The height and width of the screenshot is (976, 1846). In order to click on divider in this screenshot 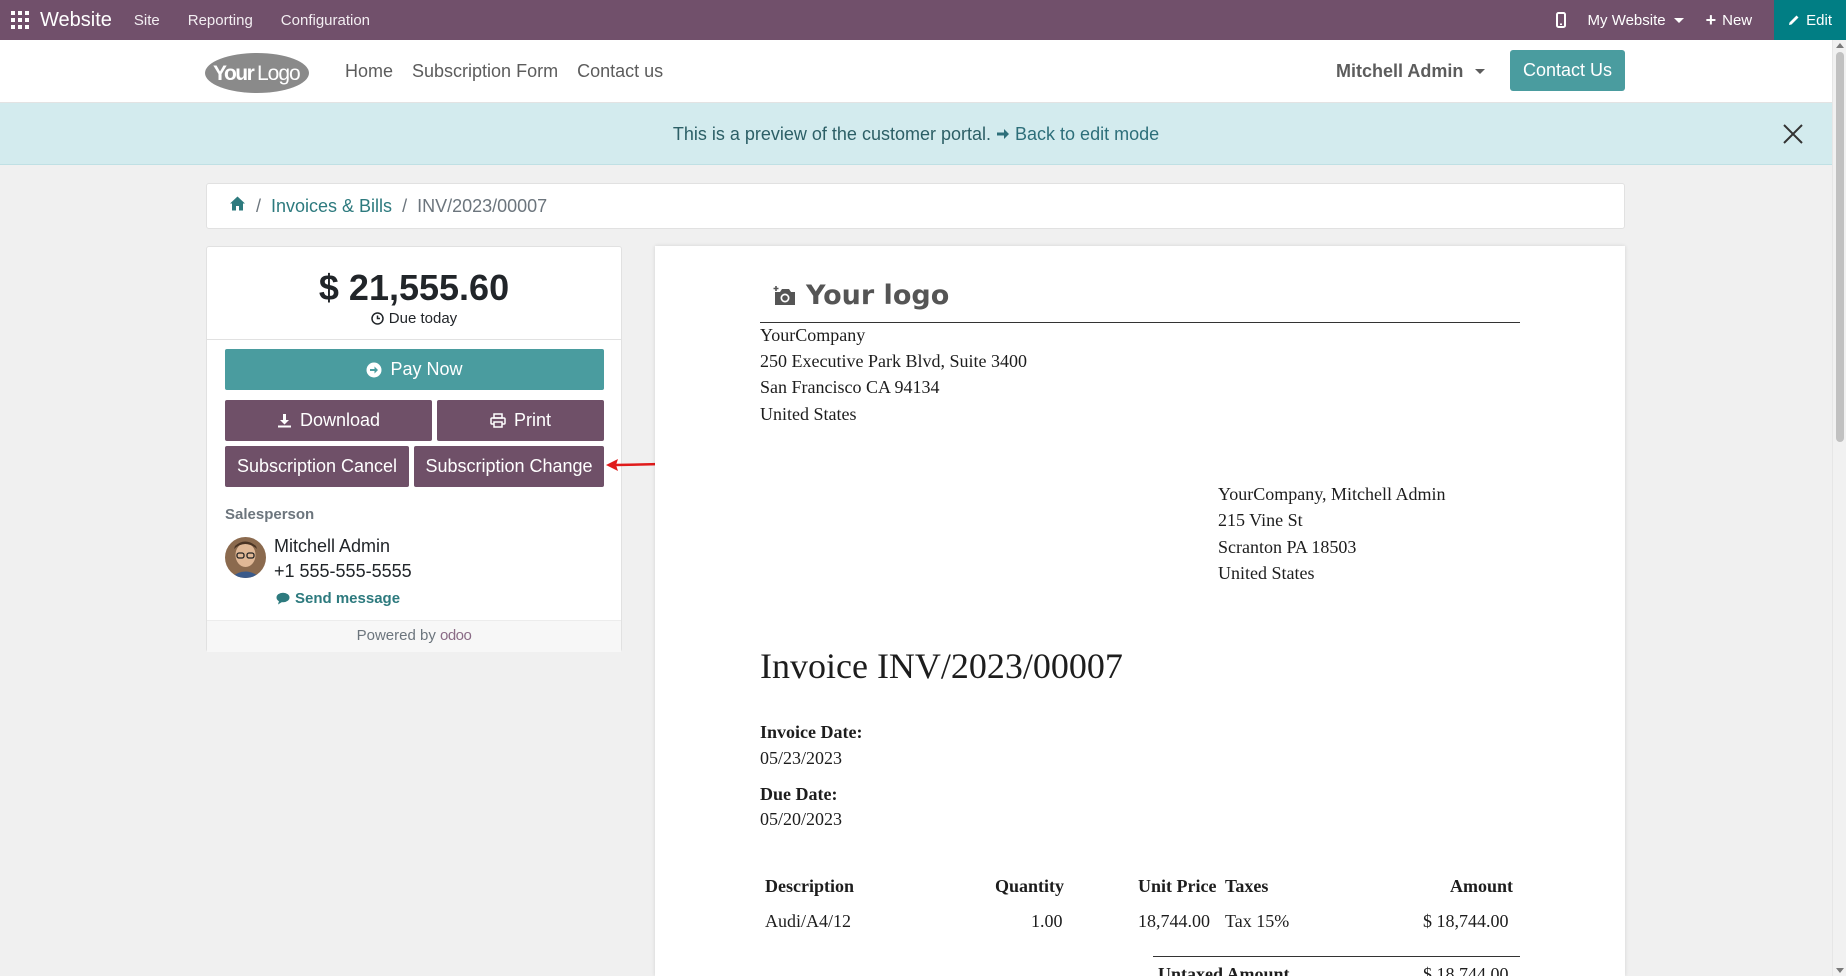, I will do `click(414, 339)`.